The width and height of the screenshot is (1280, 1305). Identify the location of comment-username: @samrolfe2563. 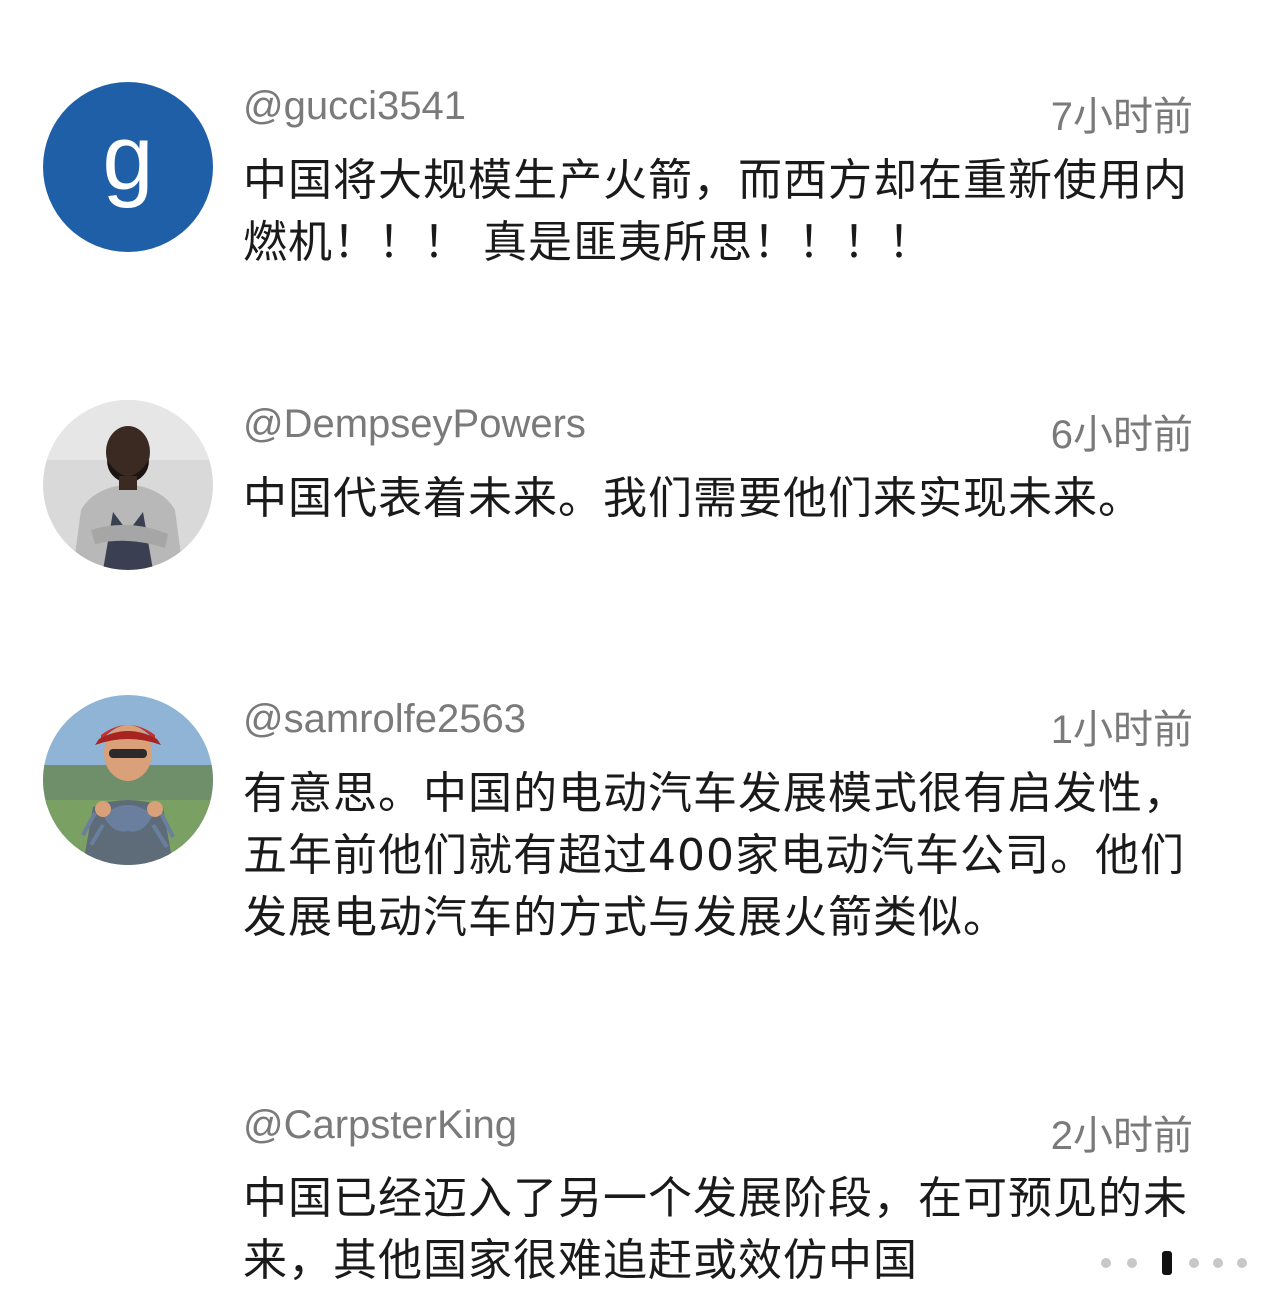
(384, 719).